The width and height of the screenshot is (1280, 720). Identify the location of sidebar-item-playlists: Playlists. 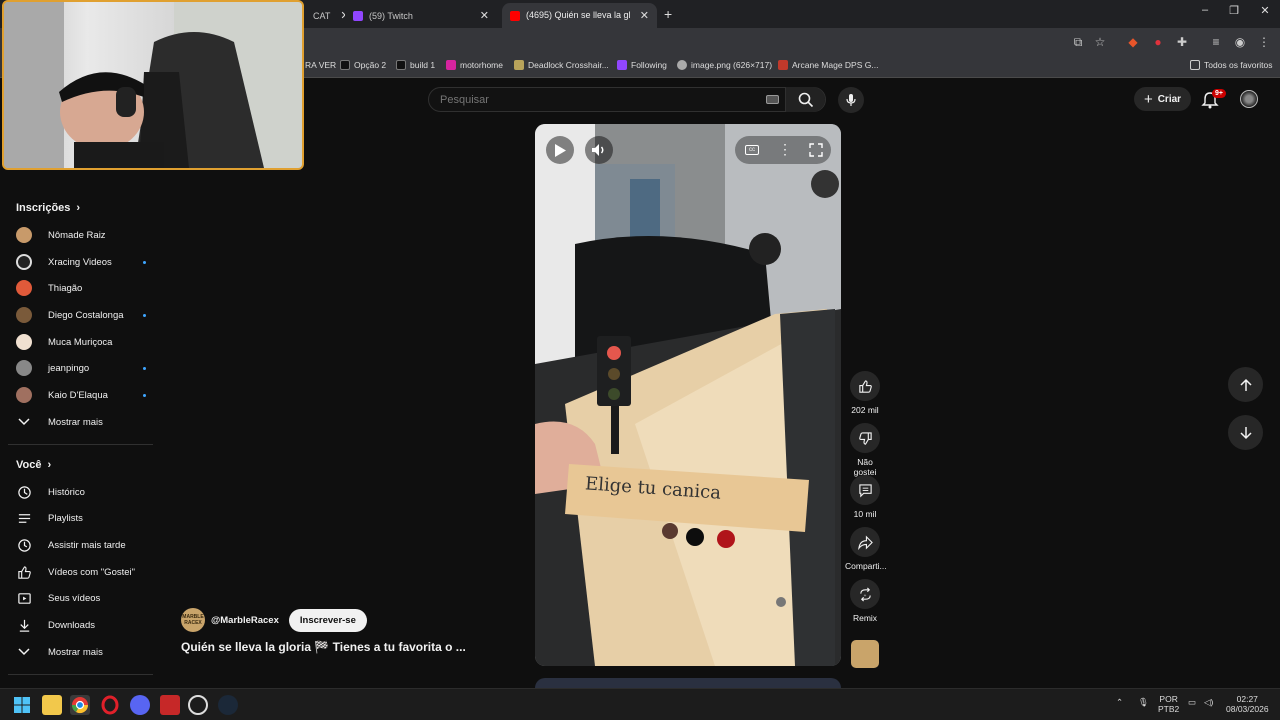
(81, 518).